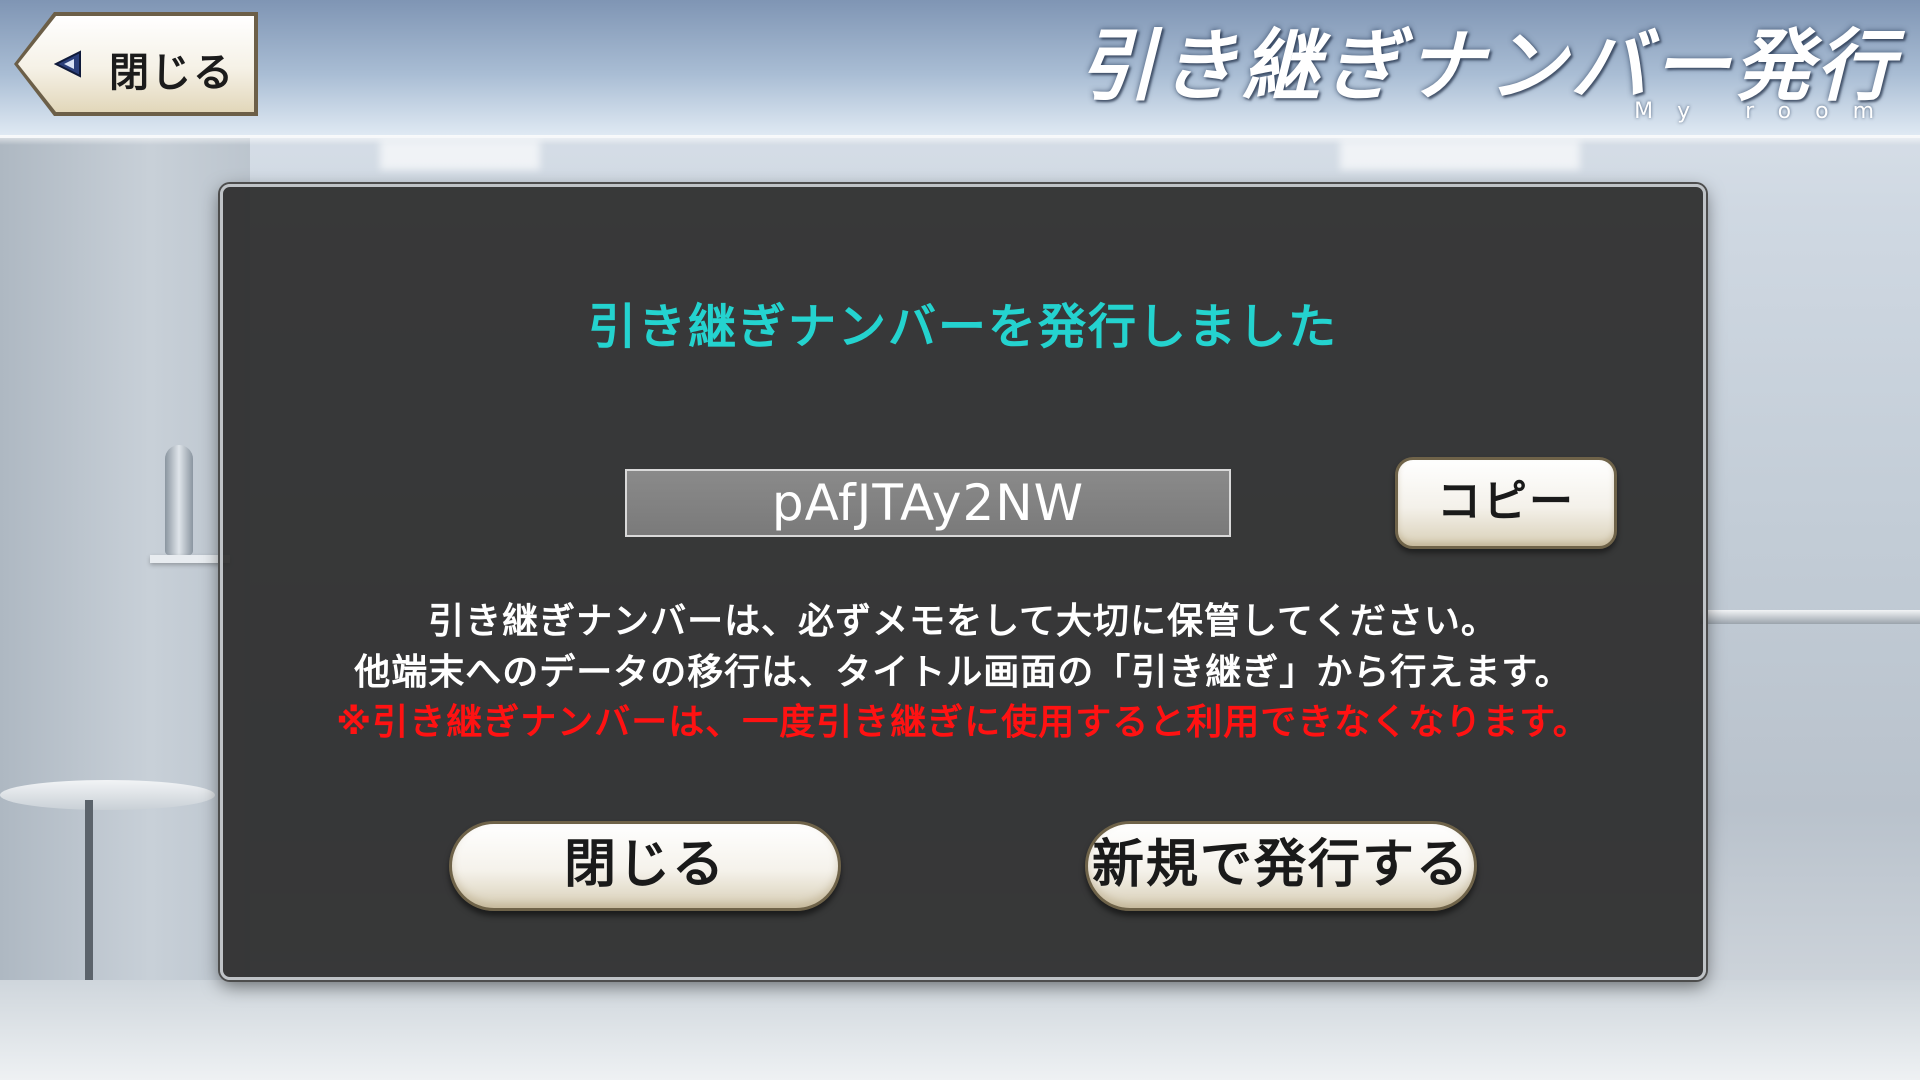 Image resolution: width=1920 pixels, height=1080 pixels. What do you see at coordinates (67, 64) in the screenshot?
I see `back-arrow-icon` at bounding box center [67, 64].